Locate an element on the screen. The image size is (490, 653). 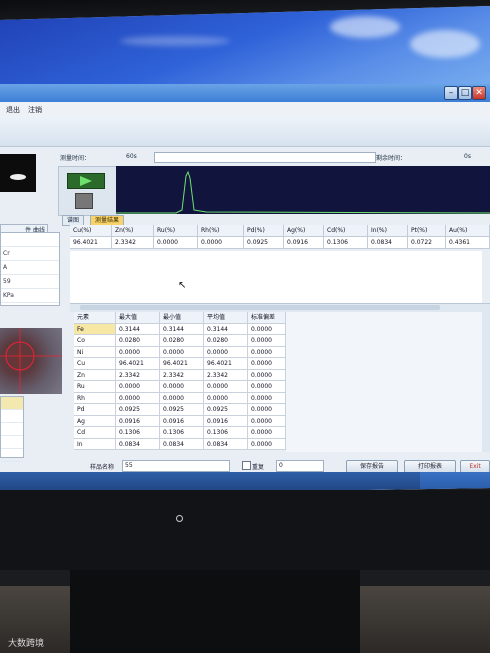
crosshair-icon is located at coordinates (31, 361).